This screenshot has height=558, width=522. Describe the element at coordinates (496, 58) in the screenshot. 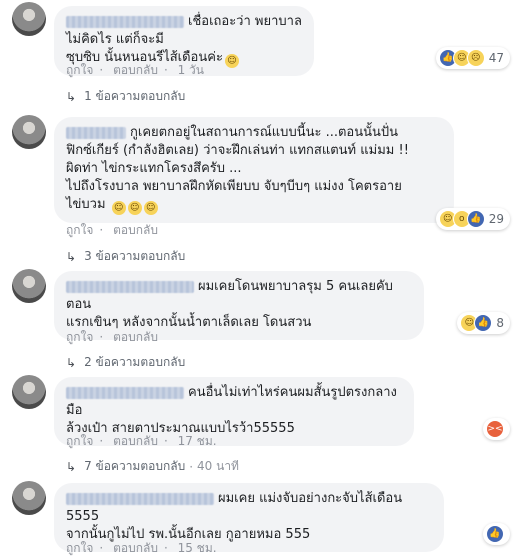

I see `reaction-count: 47` at that location.